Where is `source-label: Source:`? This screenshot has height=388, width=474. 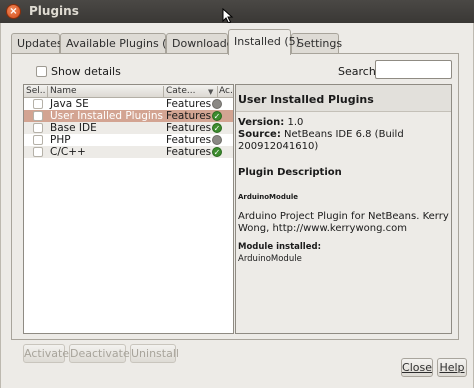 source-label: Source: is located at coordinates (259, 134).